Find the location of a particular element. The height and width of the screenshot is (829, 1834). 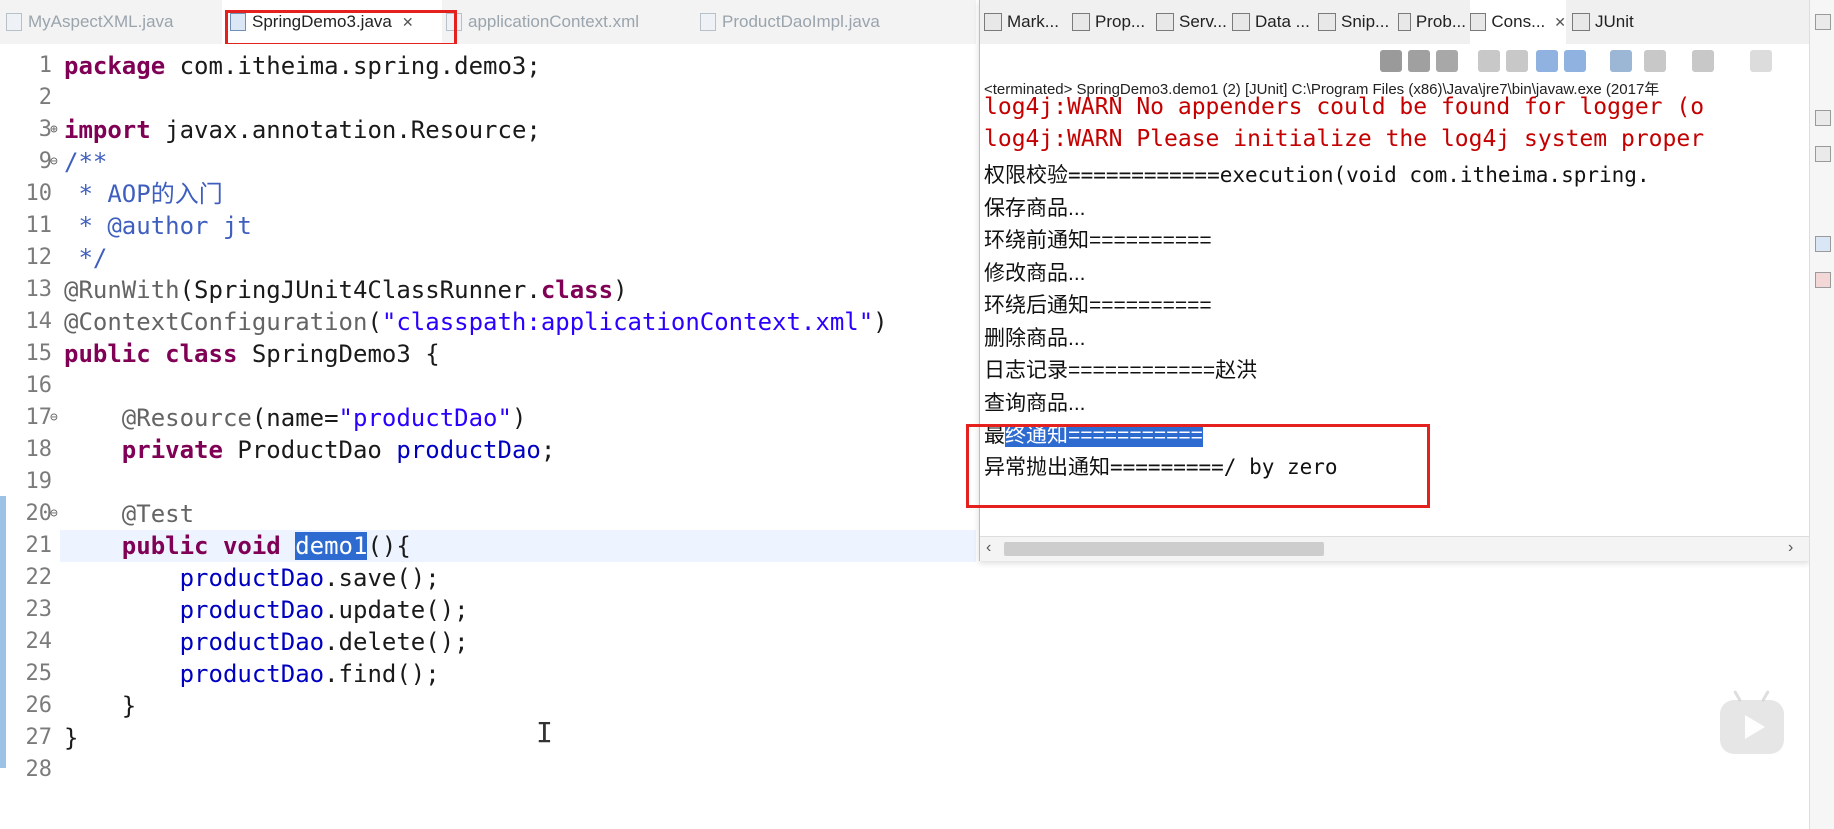

horizontal-scrollbar: ‹ › is located at coordinates (1395, 548).